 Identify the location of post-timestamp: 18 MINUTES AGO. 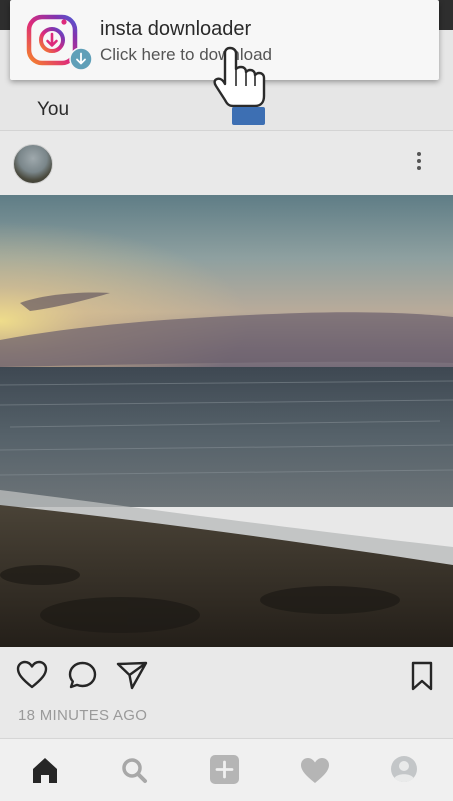
(83, 715).